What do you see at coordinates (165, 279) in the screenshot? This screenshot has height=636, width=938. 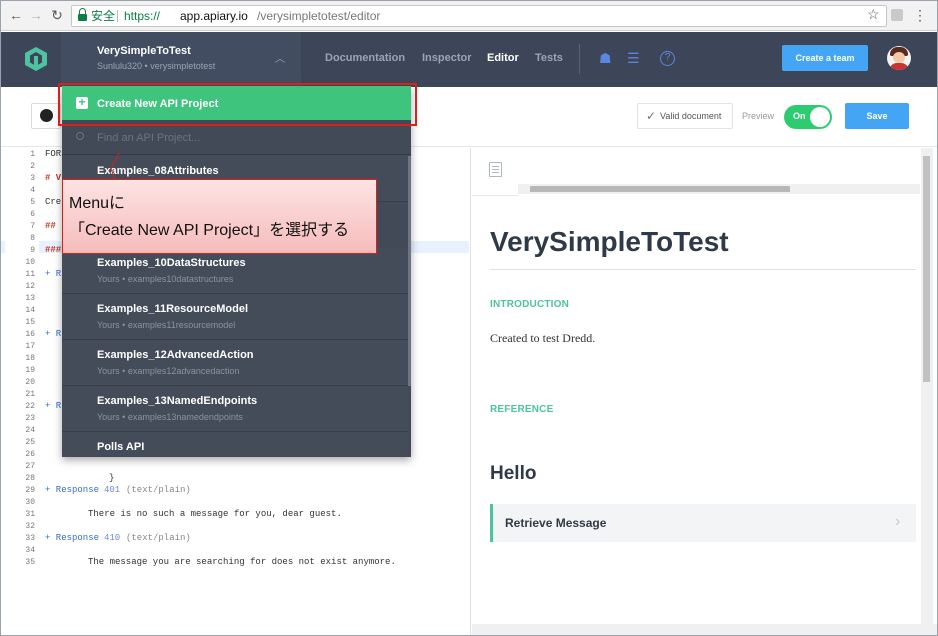 I see `project-item-subtitle: Yours • examples10datastructures` at bounding box center [165, 279].